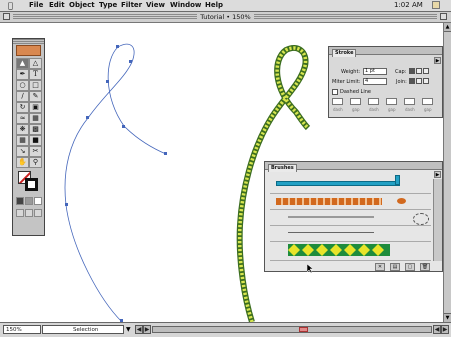 The height and width of the screenshot is (337, 451). What do you see at coordinates (395, 267) in the screenshot?
I see `options-of-selected-object-button: ▤` at bounding box center [395, 267].